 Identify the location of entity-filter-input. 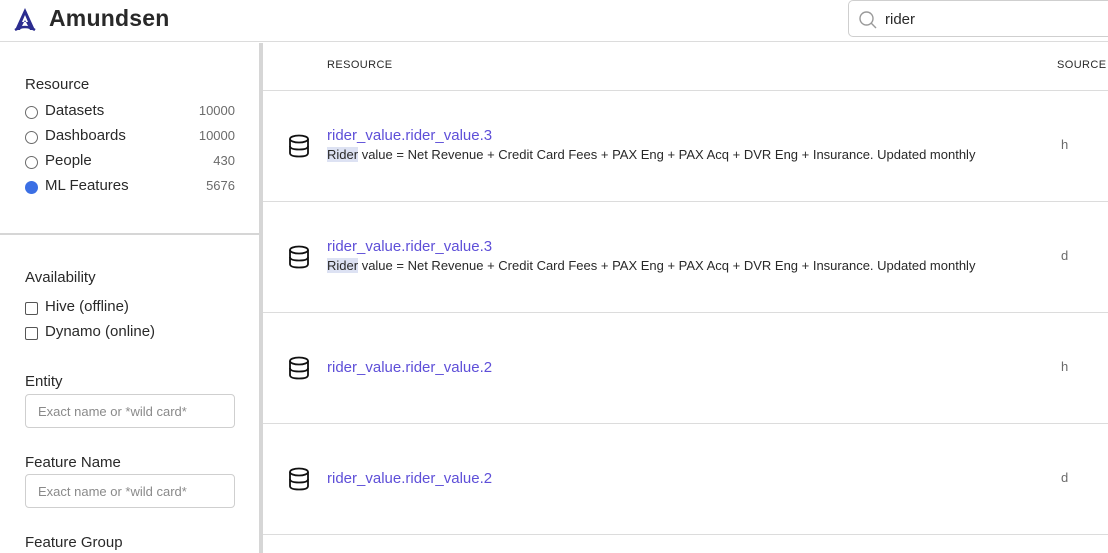
(130, 411).